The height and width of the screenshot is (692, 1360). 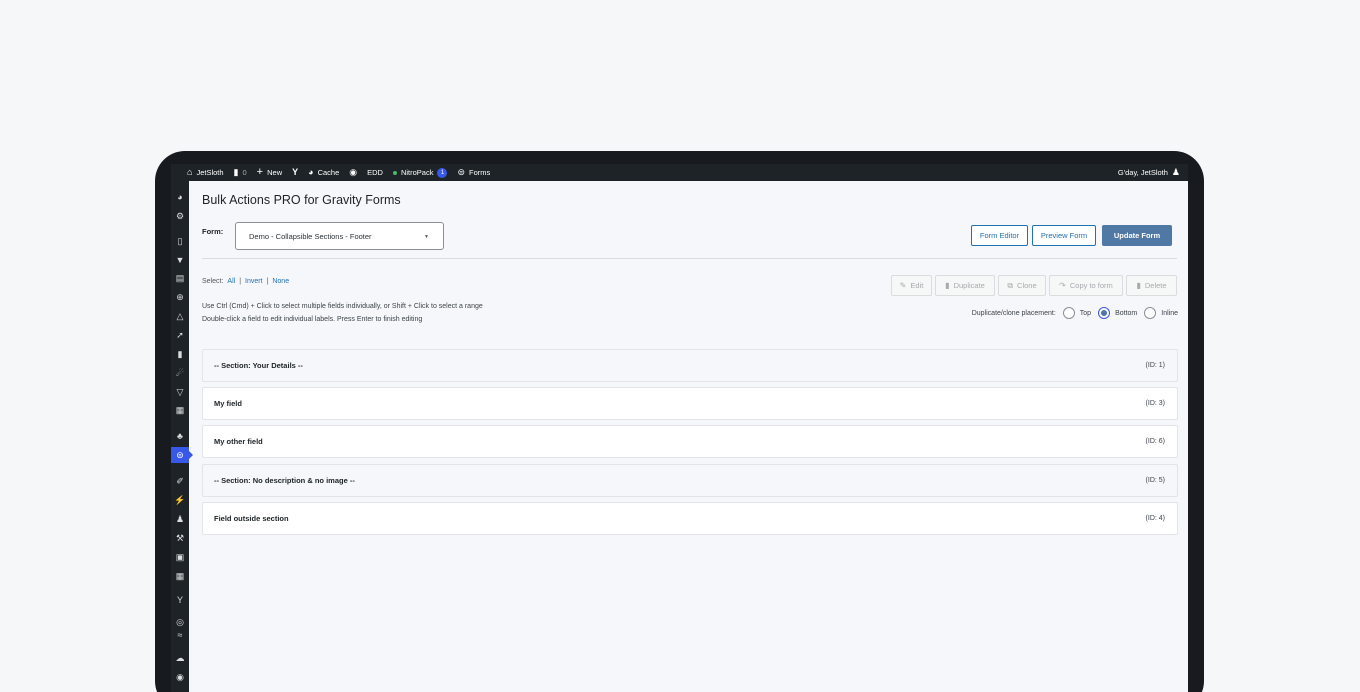 What do you see at coordinates (1155, 285) in the screenshot?
I see `delete-label: Delete` at bounding box center [1155, 285].